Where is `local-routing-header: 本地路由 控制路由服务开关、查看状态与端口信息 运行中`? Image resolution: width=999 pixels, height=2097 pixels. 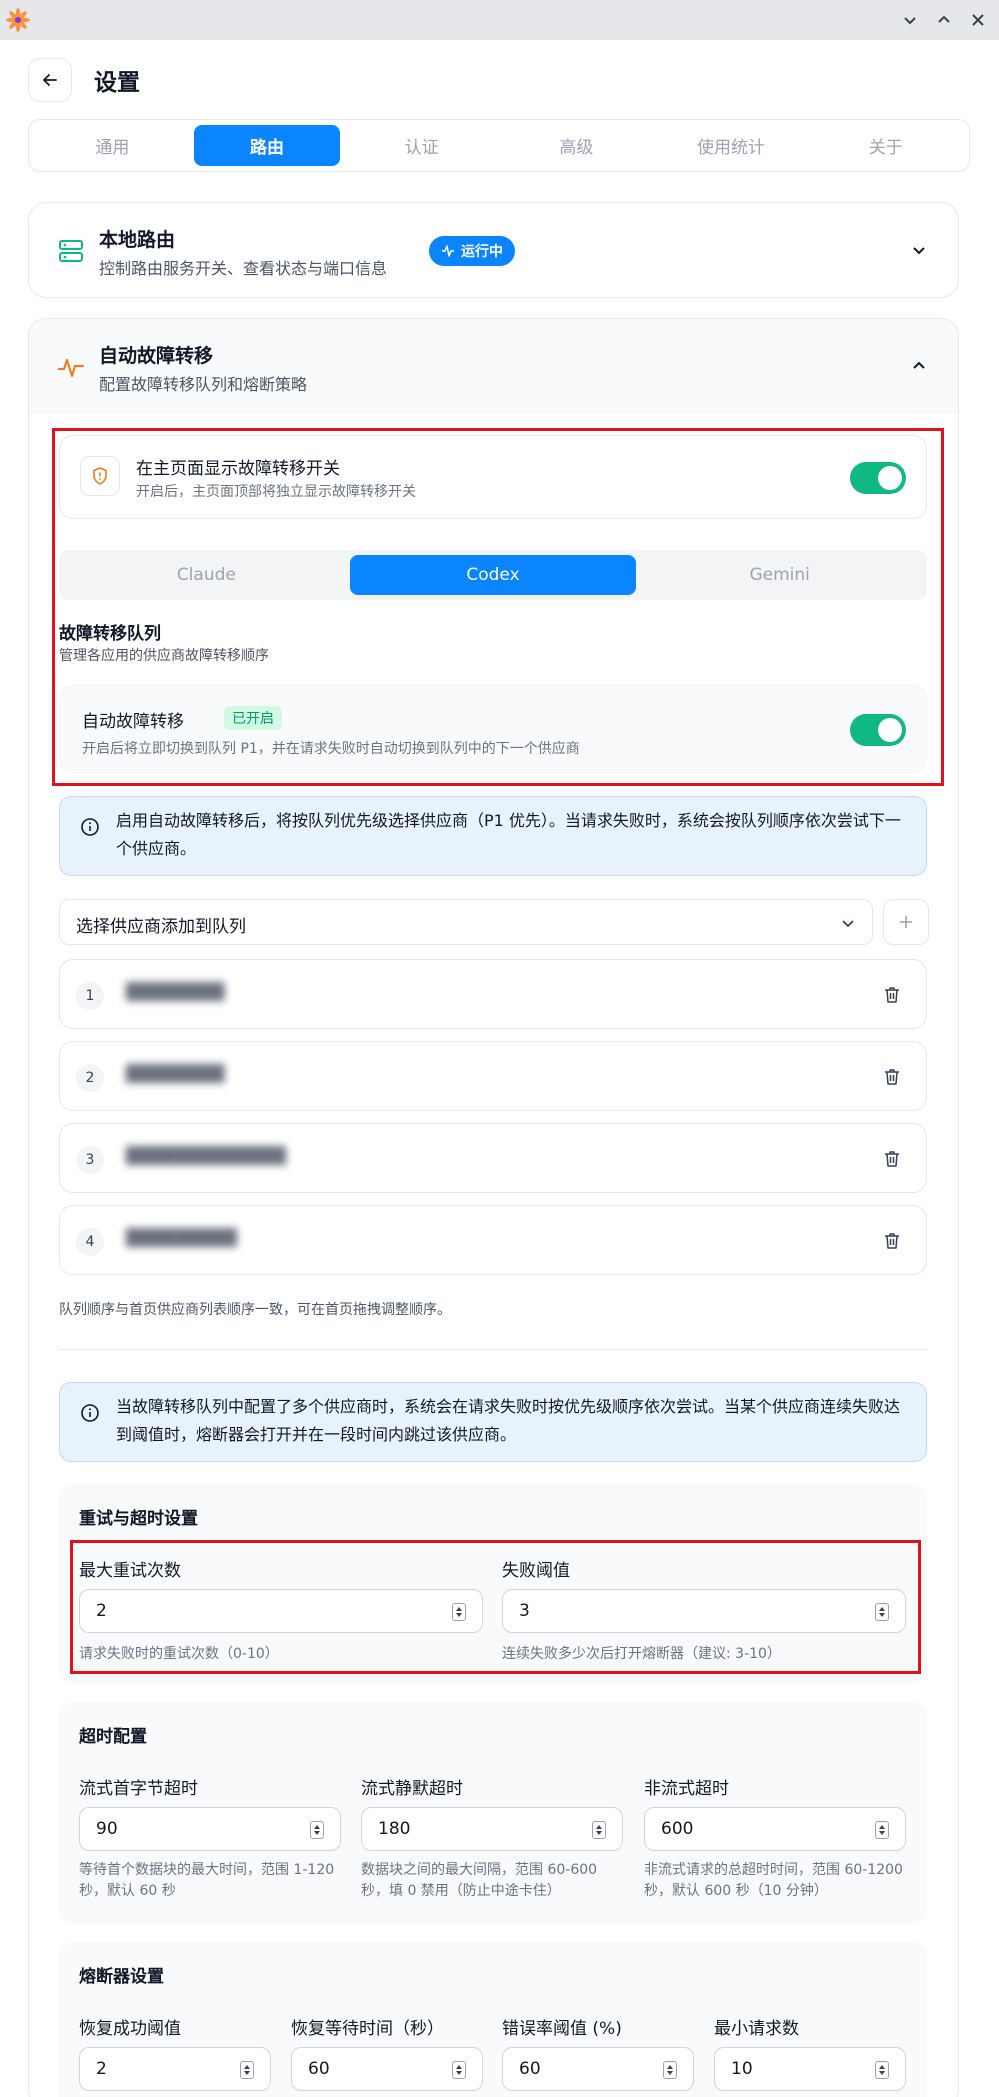
local-routing-header: 本地路由 控制路由服务开关、查看状态与端口信息 运行中 is located at coordinates (493, 250).